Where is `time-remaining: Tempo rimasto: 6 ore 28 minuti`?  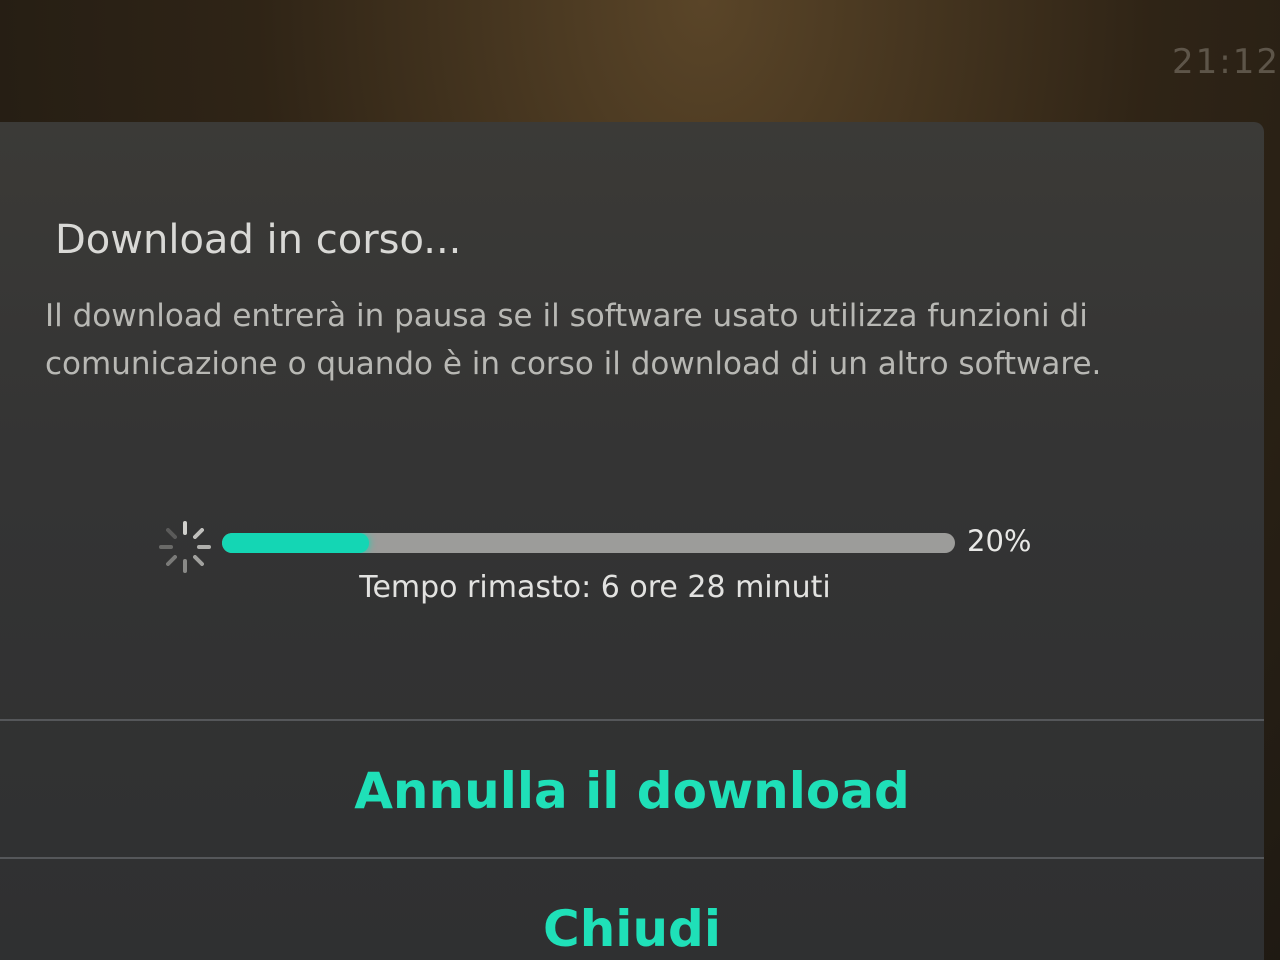 time-remaining: Tempo rimasto: 6 ore 28 minuti is located at coordinates (595, 587).